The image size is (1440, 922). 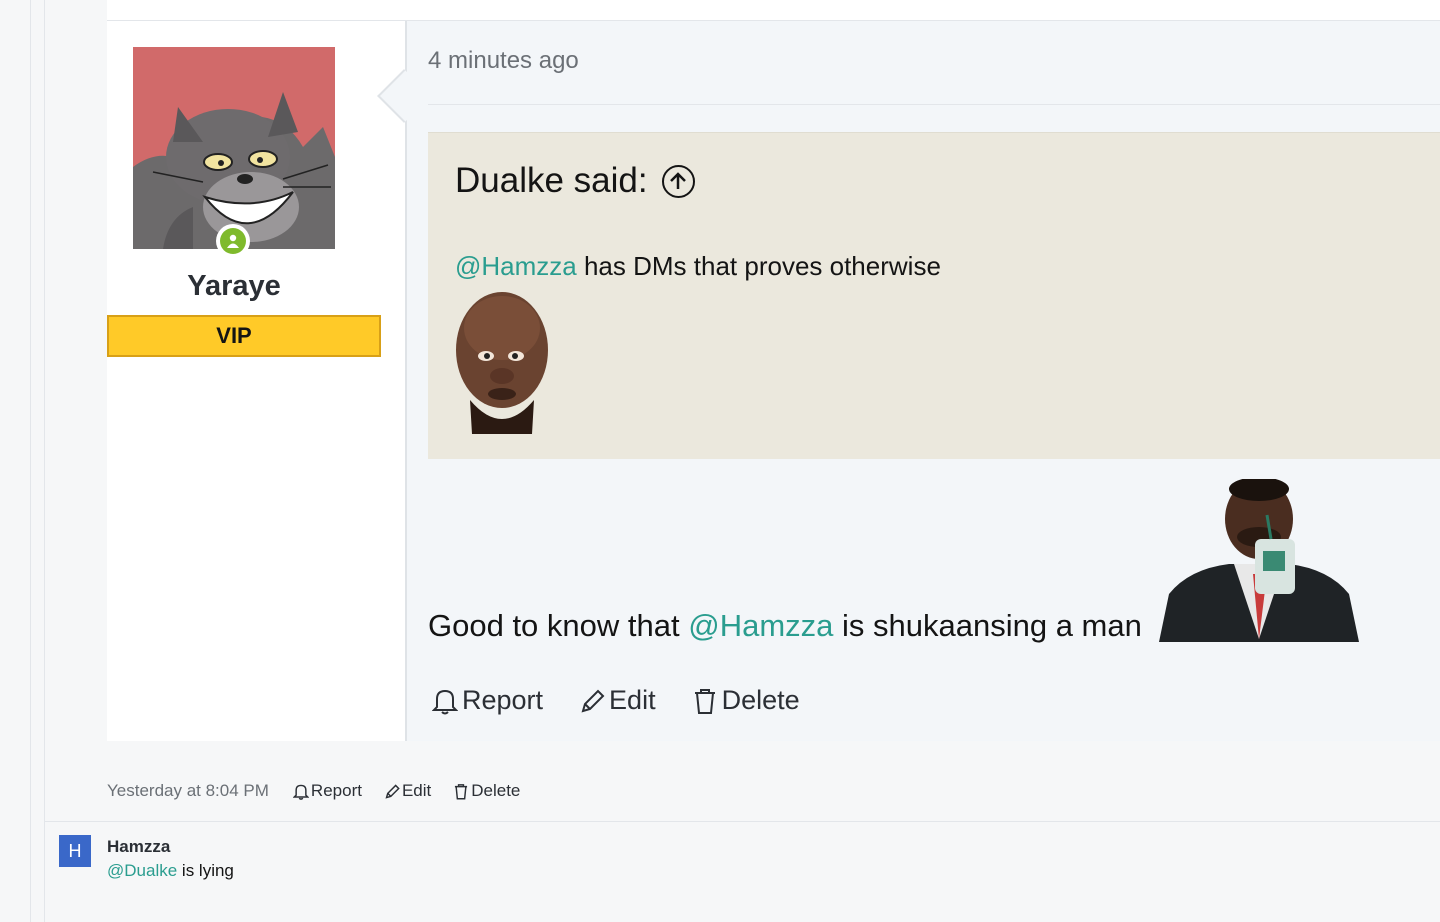 What do you see at coordinates (406, 381) in the screenshot?
I see `column-divider` at bounding box center [406, 381].